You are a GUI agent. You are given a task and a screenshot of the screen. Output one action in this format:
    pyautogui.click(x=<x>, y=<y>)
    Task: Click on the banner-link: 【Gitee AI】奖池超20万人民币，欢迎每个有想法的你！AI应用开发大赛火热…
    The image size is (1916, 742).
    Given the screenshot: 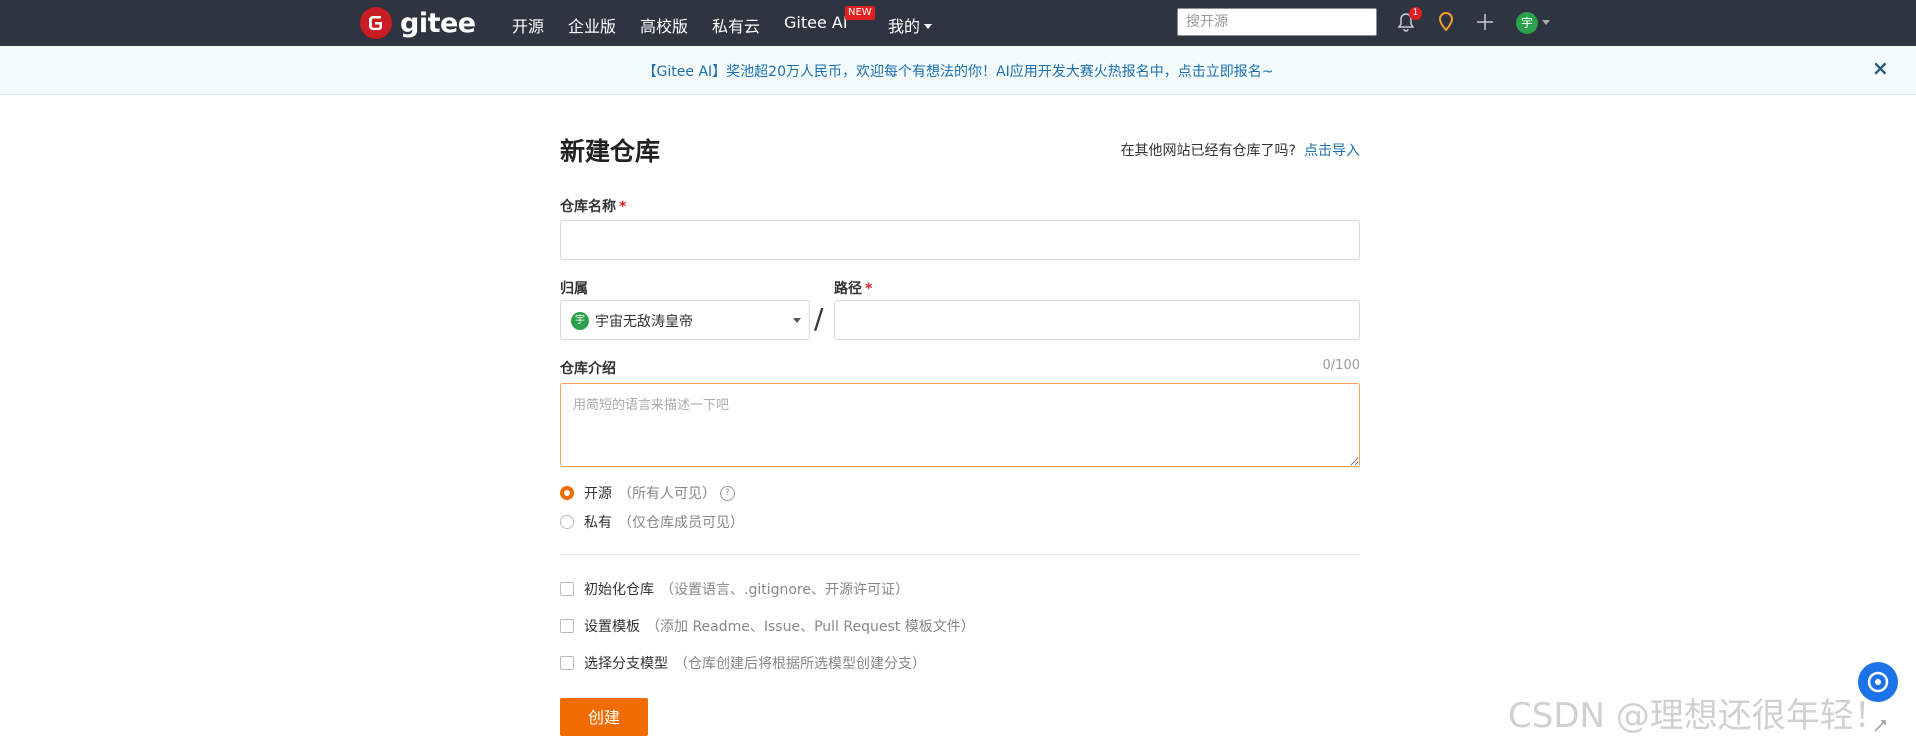 What is the action you would take?
    pyautogui.click(x=958, y=71)
    